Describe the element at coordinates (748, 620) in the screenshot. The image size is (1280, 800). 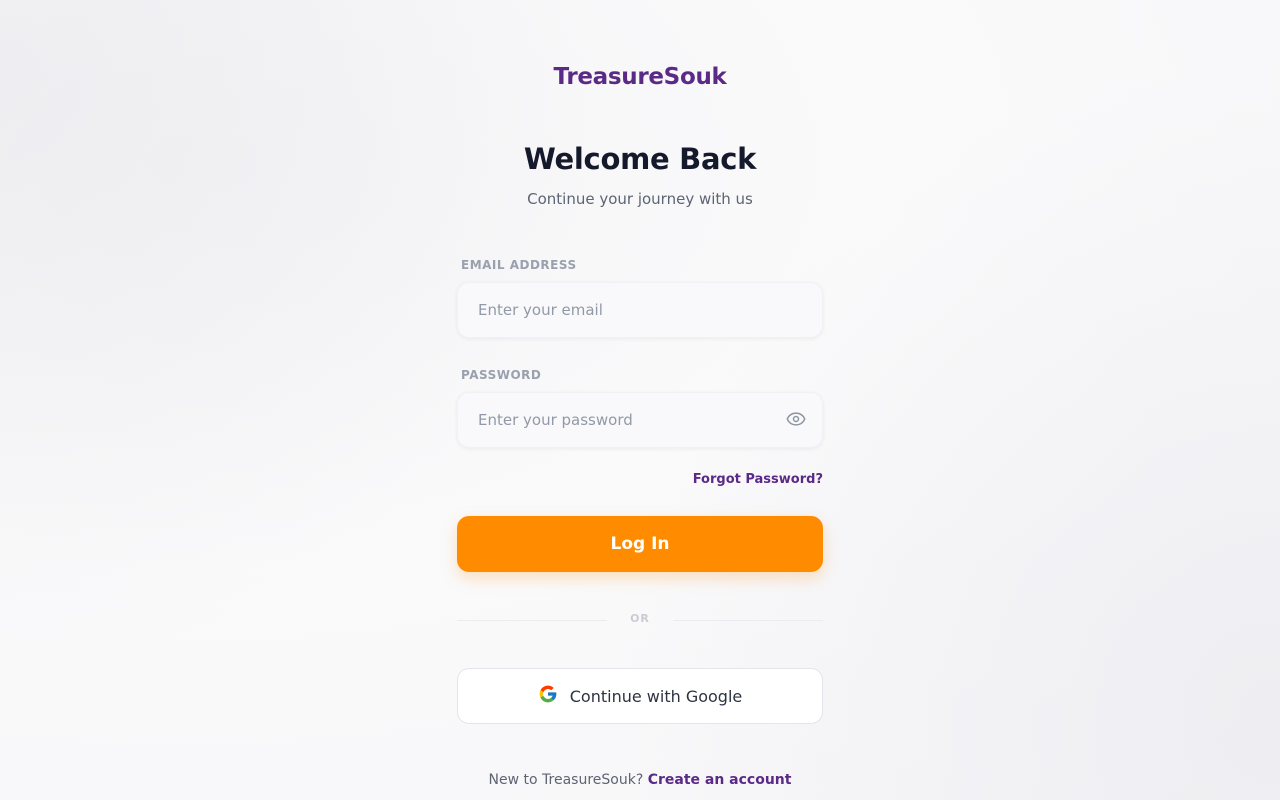
I see `divider-line-right` at that location.